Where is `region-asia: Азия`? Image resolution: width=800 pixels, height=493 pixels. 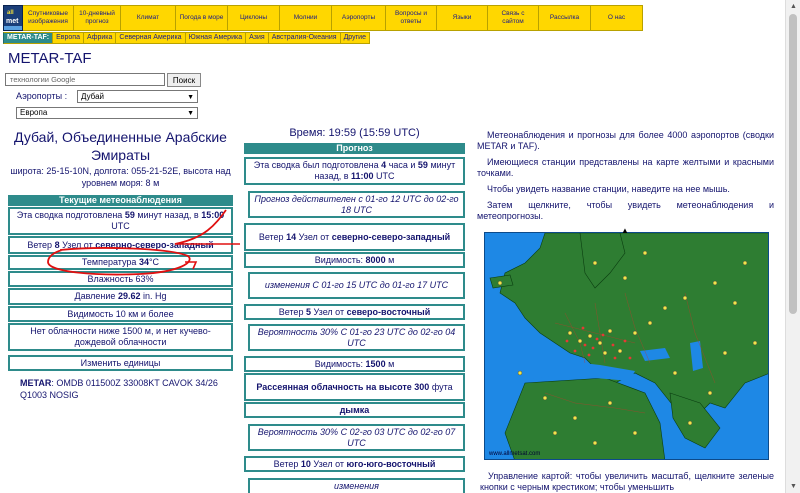
region-asia: Азия is located at coordinates (257, 38).